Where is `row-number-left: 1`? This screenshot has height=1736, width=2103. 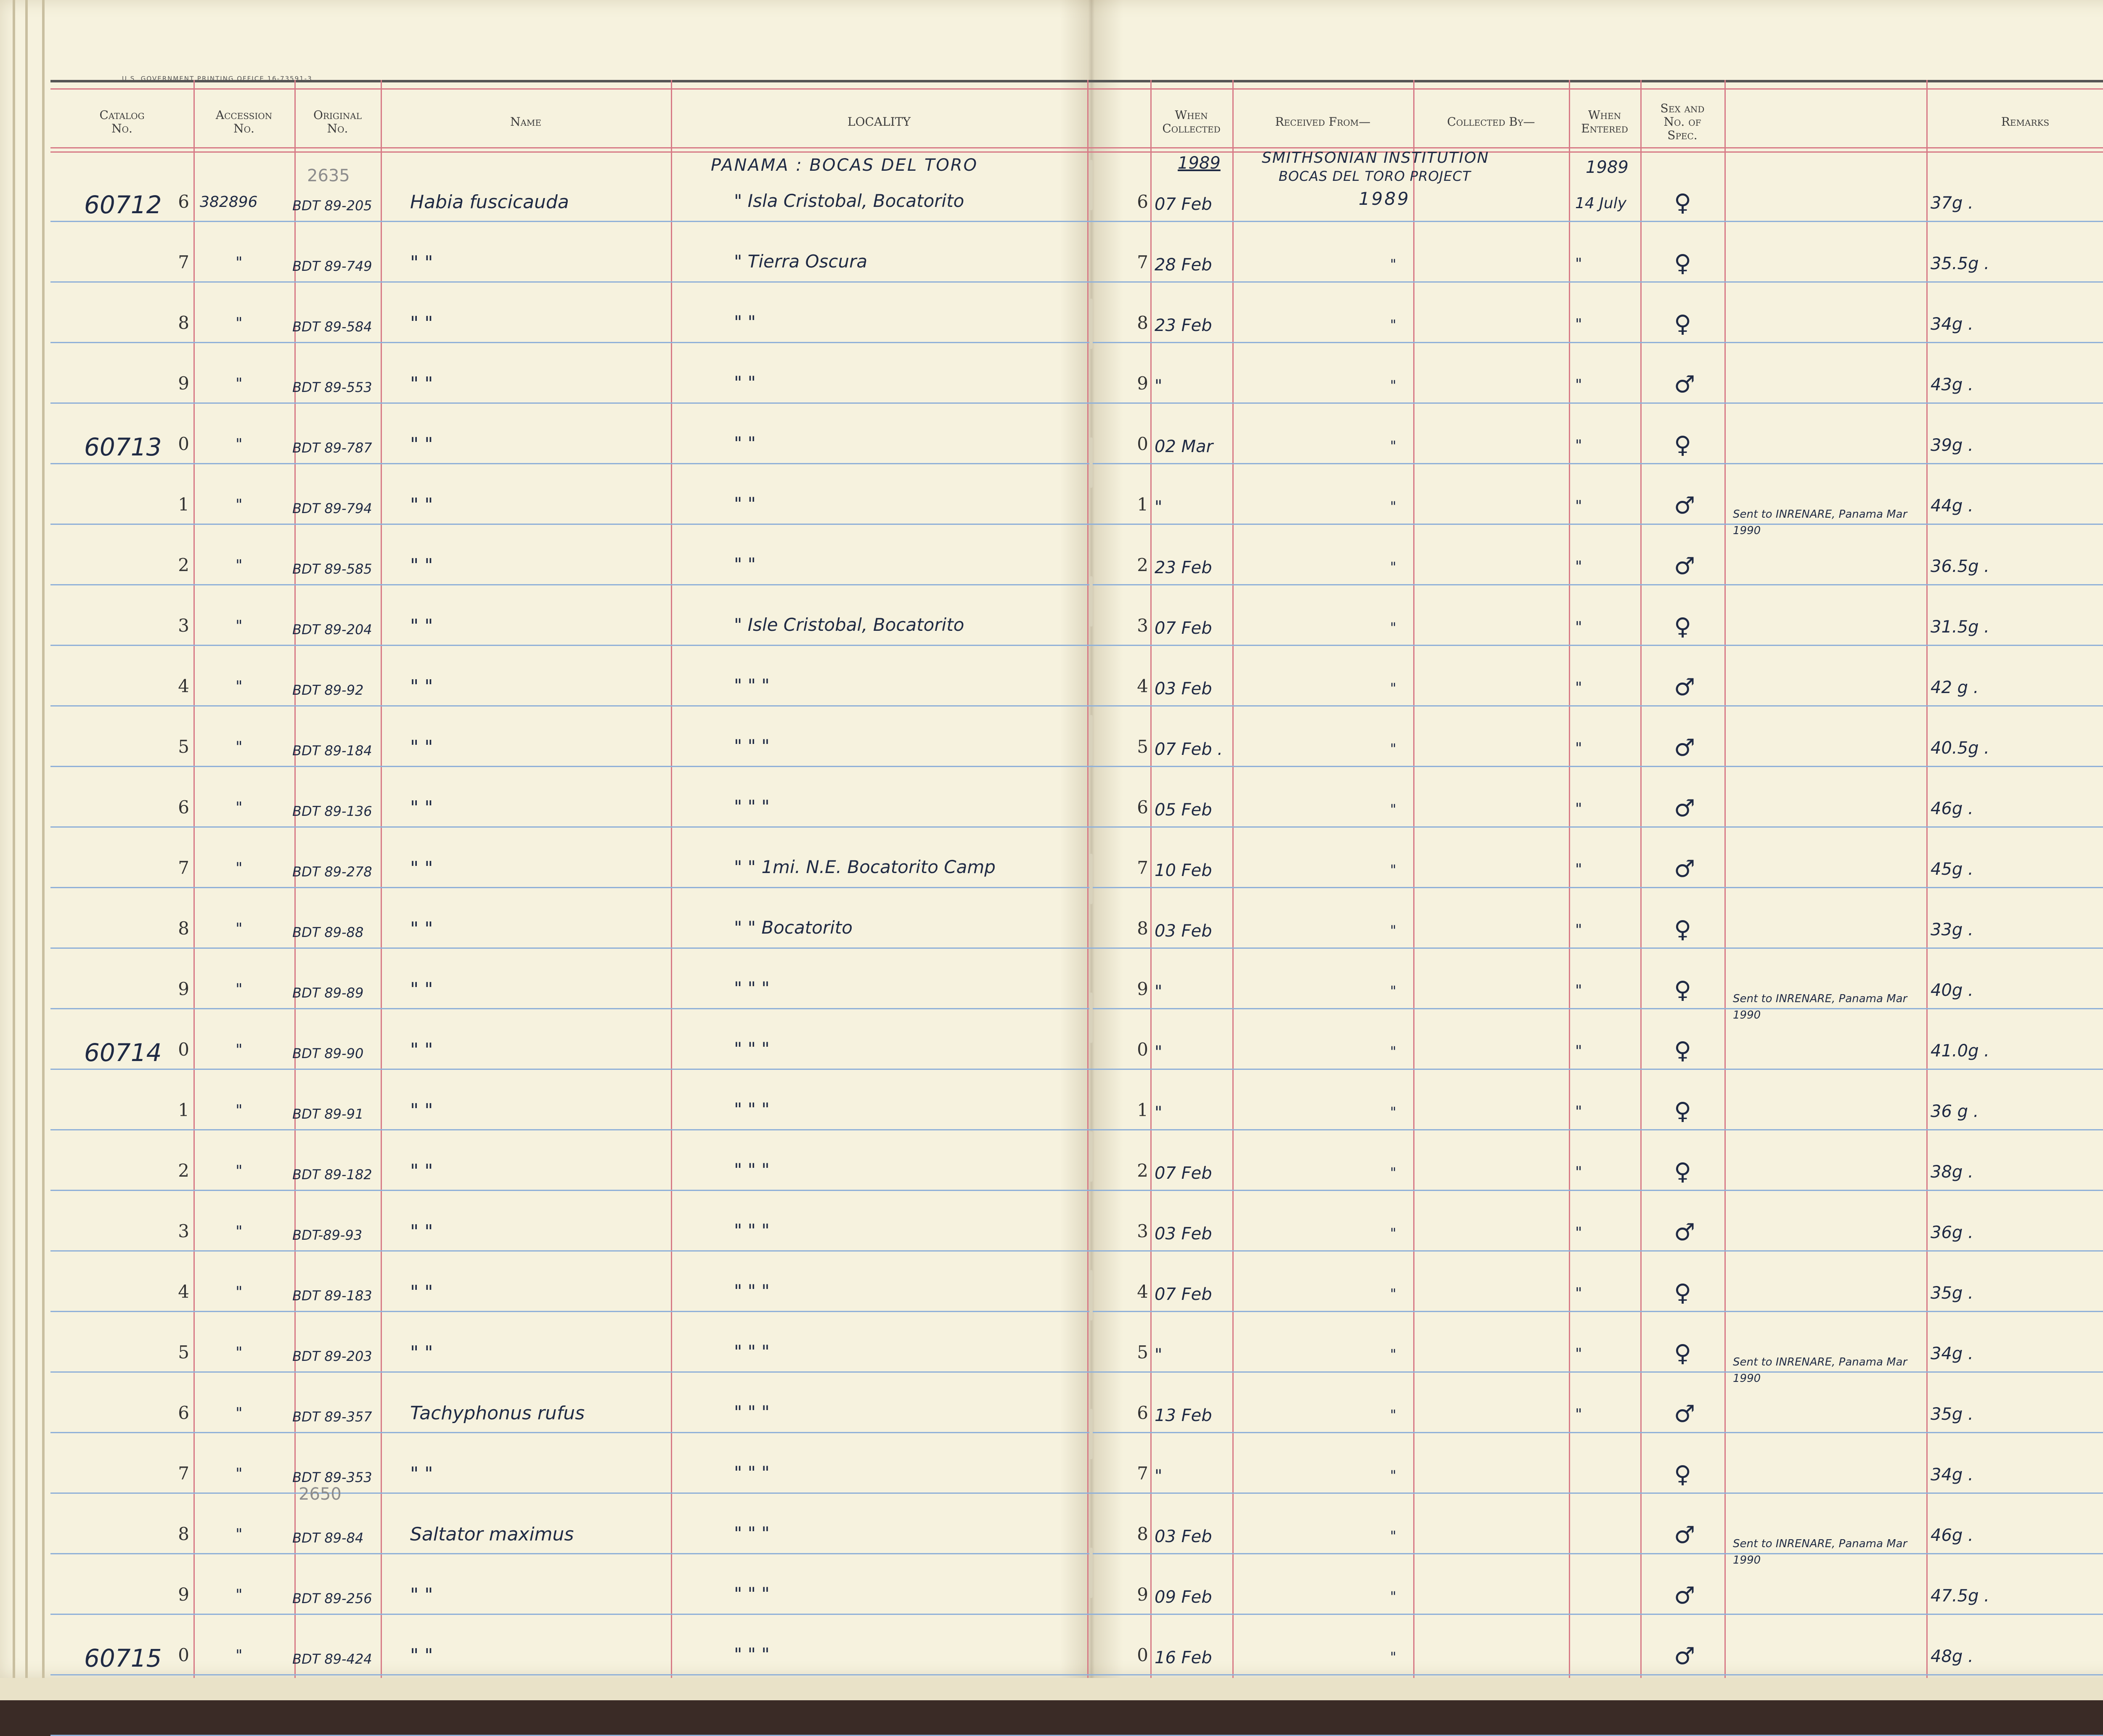
row-number-left: 1 is located at coordinates (183, 1110).